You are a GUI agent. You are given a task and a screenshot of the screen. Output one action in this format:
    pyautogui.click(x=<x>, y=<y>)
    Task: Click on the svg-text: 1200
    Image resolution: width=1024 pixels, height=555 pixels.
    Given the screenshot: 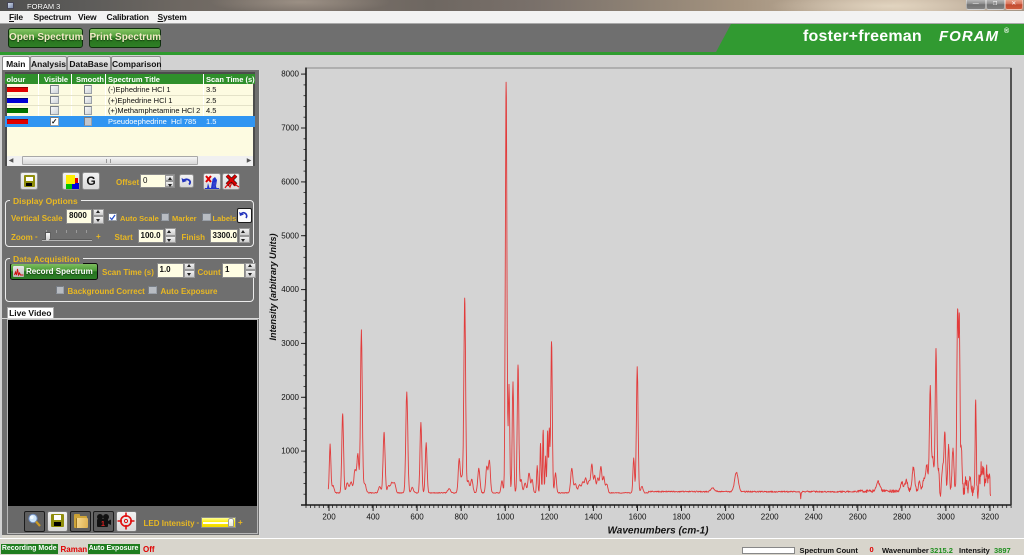 What is the action you would take?
    pyautogui.click(x=549, y=517)
    